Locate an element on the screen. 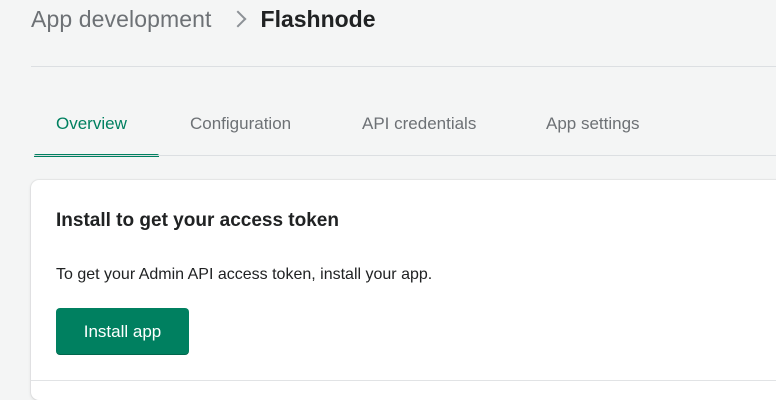 The height and width of the screenshot is (400, 776). tab-configuration-label: Configuration is located at coordinates (241, 123).